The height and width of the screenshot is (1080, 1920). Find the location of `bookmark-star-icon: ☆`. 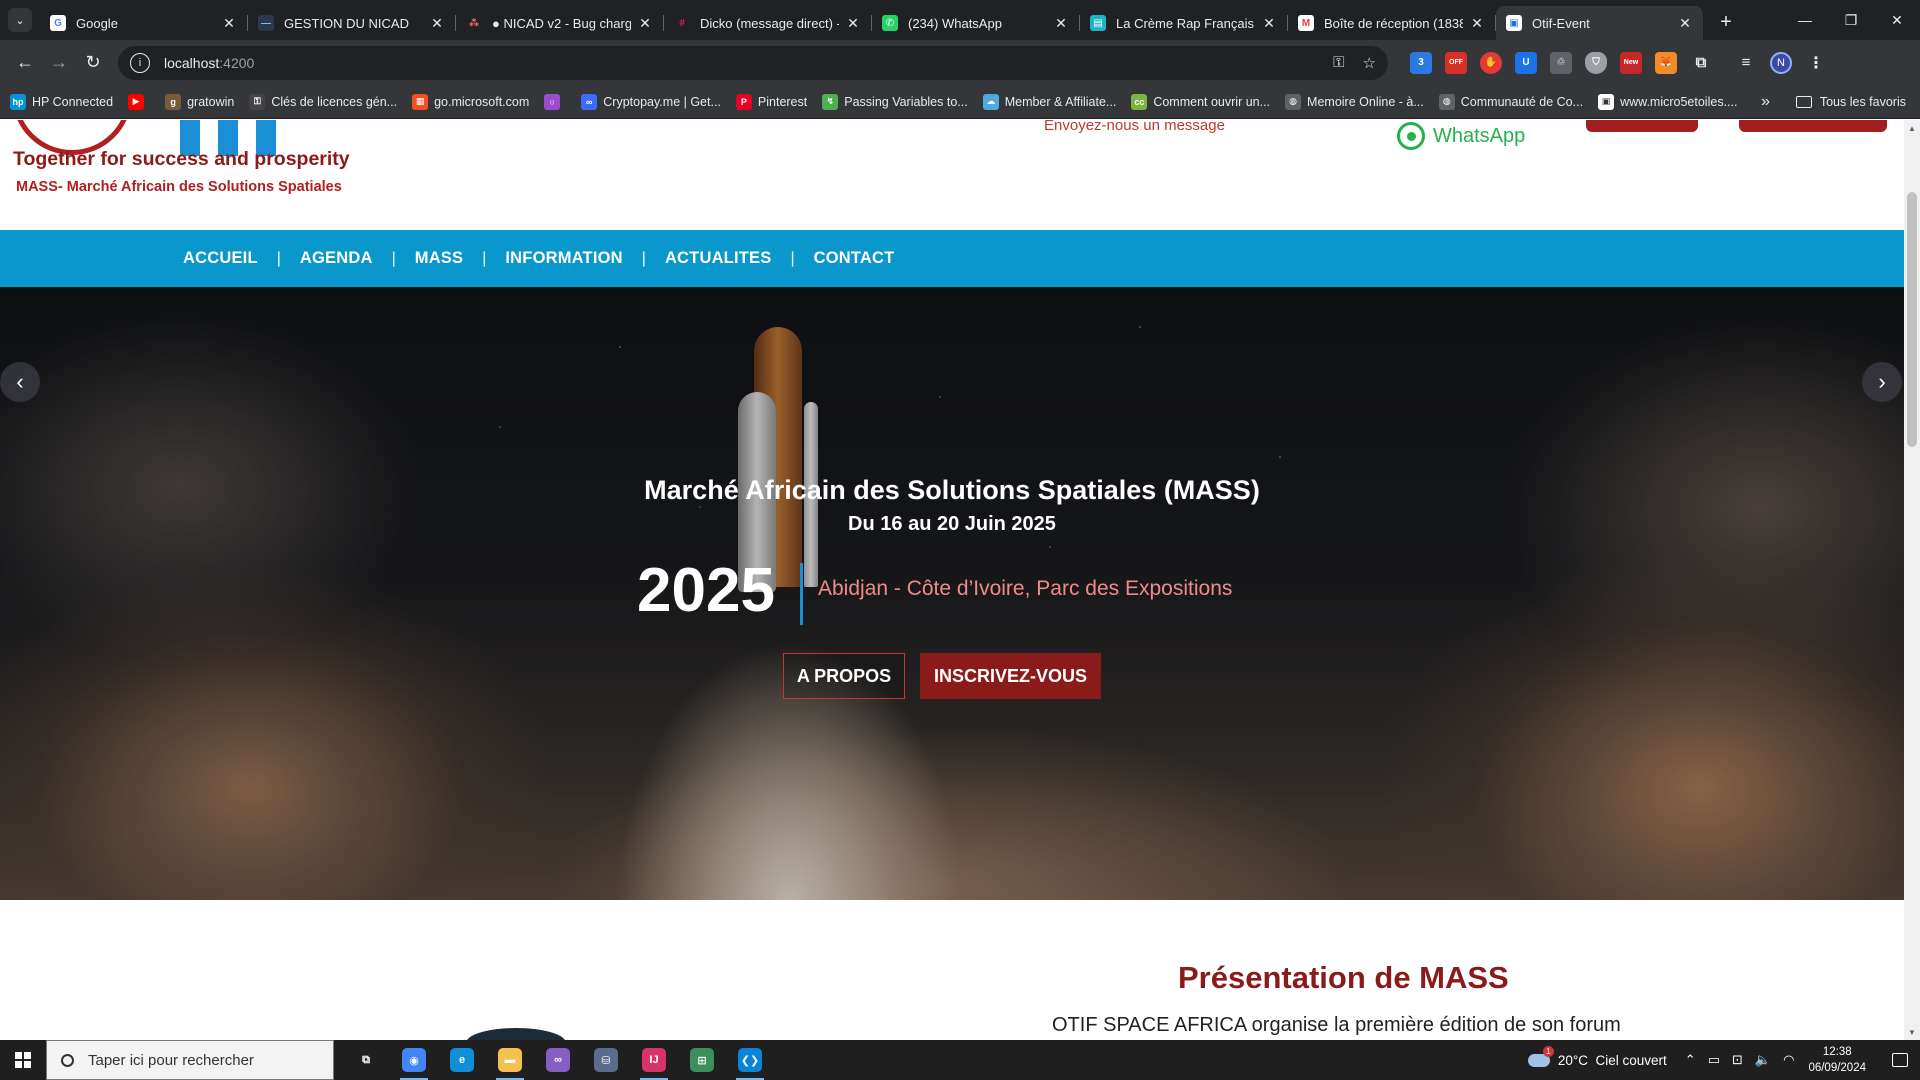

bookmark-star-icon: ☆ is located at coordinates (1369, 63).